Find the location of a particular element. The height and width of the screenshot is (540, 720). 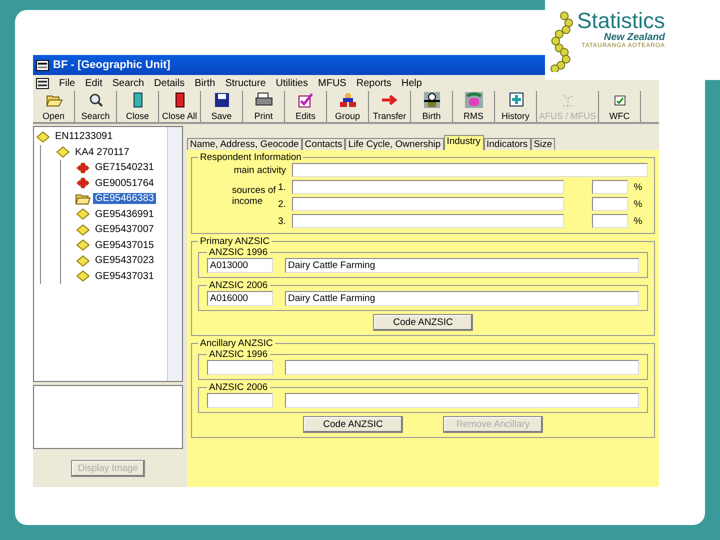

window-title: BF - [Geographic Unit] is located at coordinates (111, 65).